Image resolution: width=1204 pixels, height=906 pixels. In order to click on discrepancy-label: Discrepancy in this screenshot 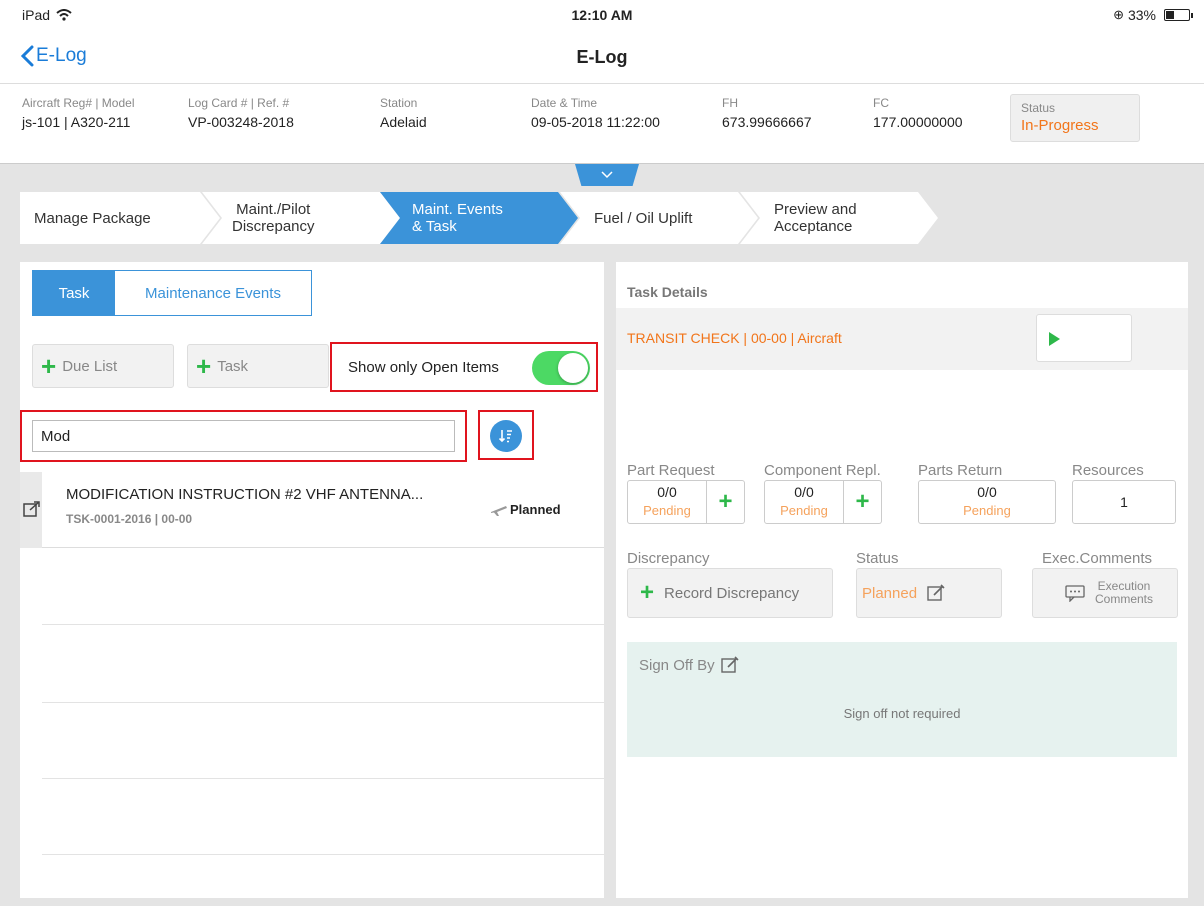, I will do `click(668, 558)`.